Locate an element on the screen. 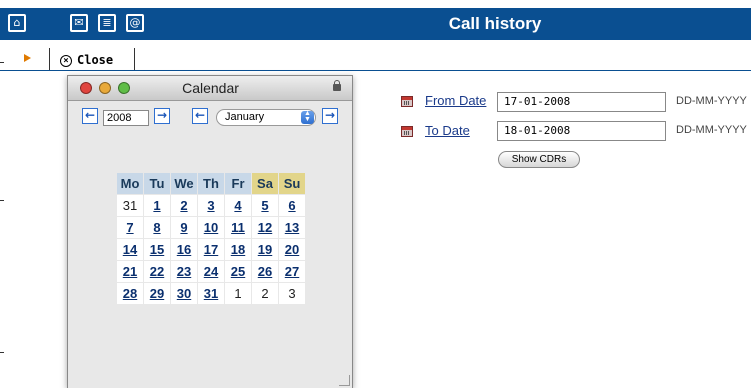 The height and width of the screenshot is (388, 751). day-cell: 16 is located at coordinates (184, 249).